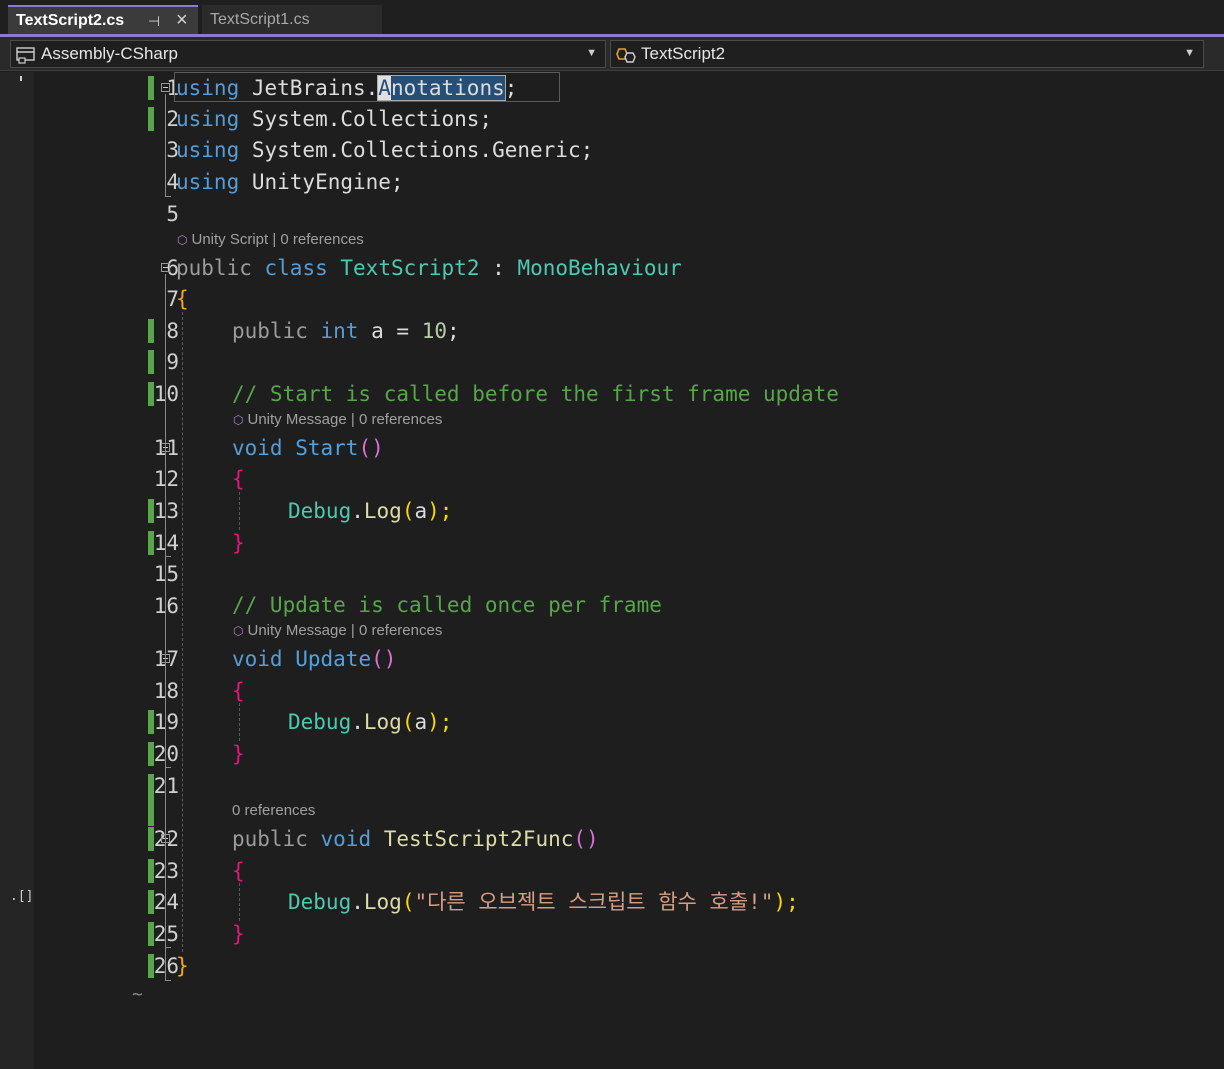 Image resolution: width=1224 pixels, height=1069 pixels. Describe the element at coordinates (21, 896) in the screenshot. I see `quick-action-icon: .[]` at that location.